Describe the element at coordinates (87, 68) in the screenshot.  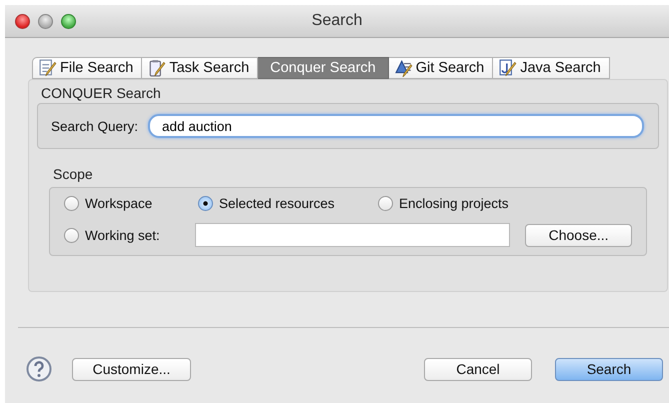
I see `tab: File Search` at that location.